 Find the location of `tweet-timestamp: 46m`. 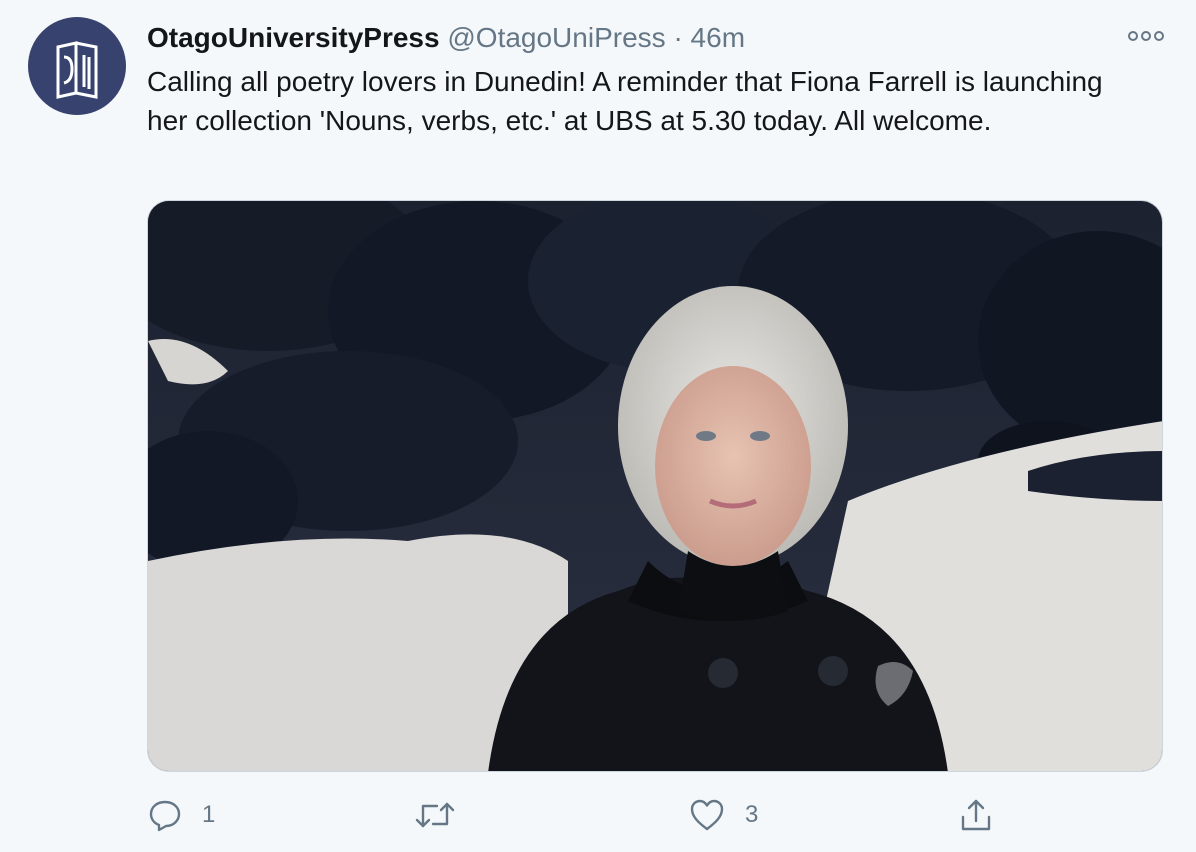

tweet-timestamp: 46m is located at coordinates (718, 37).